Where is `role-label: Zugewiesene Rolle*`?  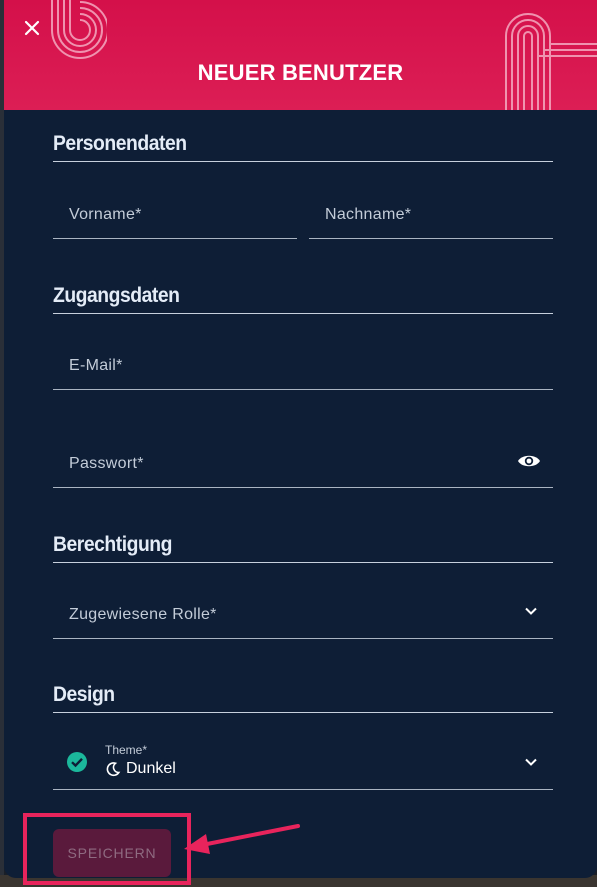 role-label: Zugewiesene Rolle* is located at coordinates (143, 614).